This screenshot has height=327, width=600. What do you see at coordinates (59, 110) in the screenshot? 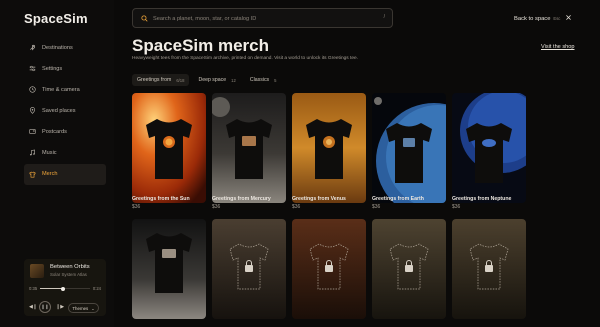
I see `sidebar-item-label: Saved places` at bounding box center [59, 110].